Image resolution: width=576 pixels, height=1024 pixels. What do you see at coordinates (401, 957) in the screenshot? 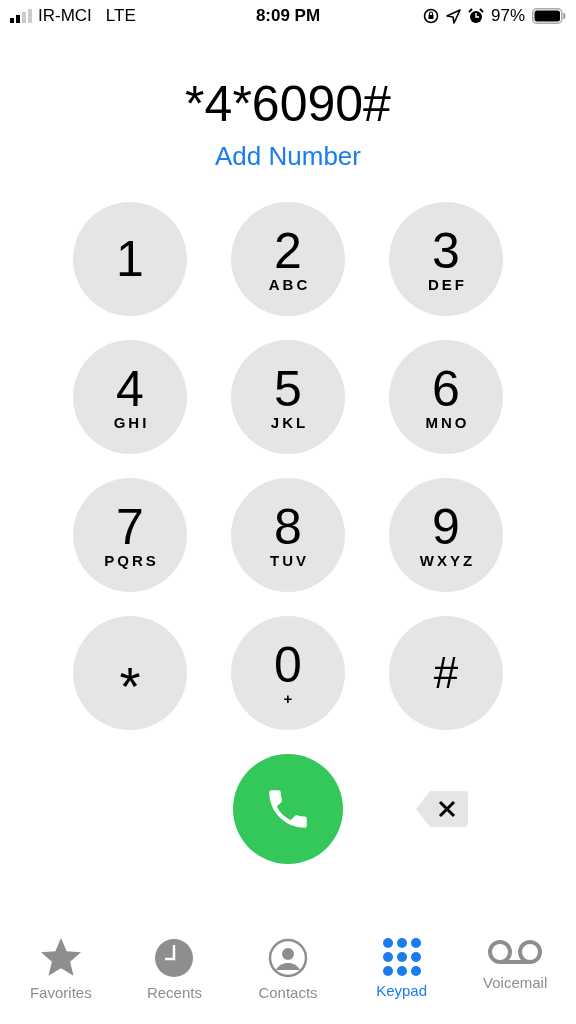
I see `keypad-icon` at bounding box center [401, 957].